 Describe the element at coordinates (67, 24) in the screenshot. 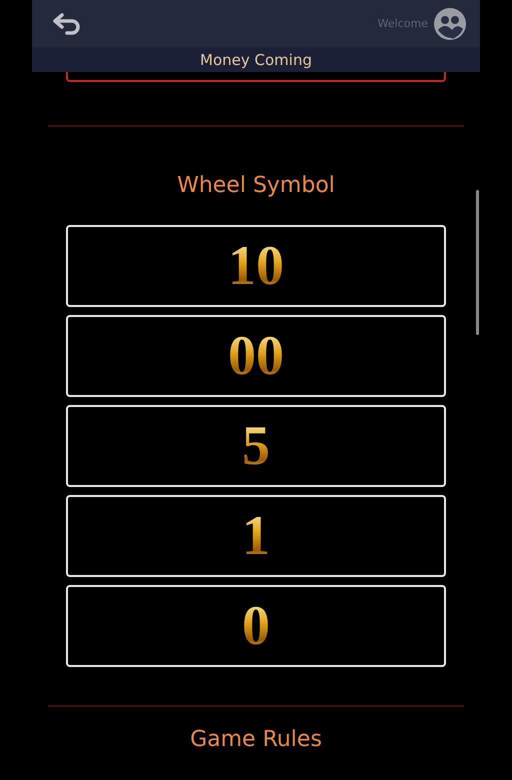

I see `back-icon` at that location.